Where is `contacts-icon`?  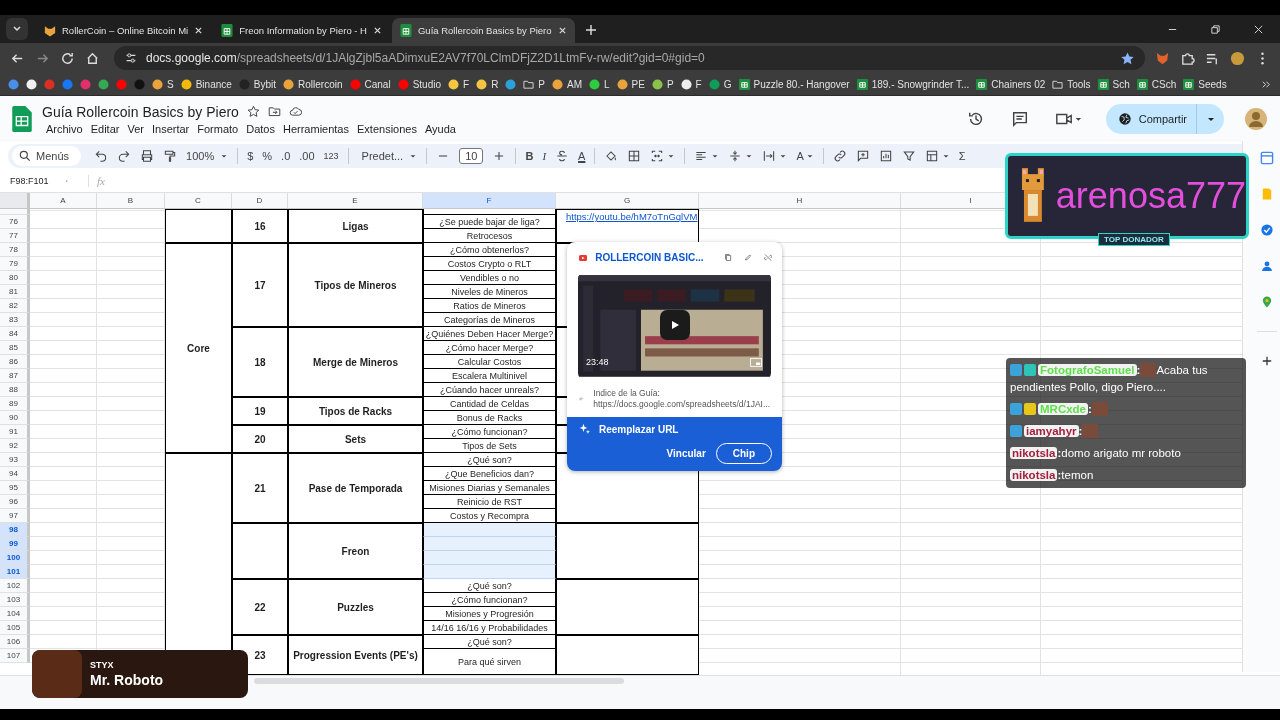
contacts-icon is located at coordinates (1266, 266).